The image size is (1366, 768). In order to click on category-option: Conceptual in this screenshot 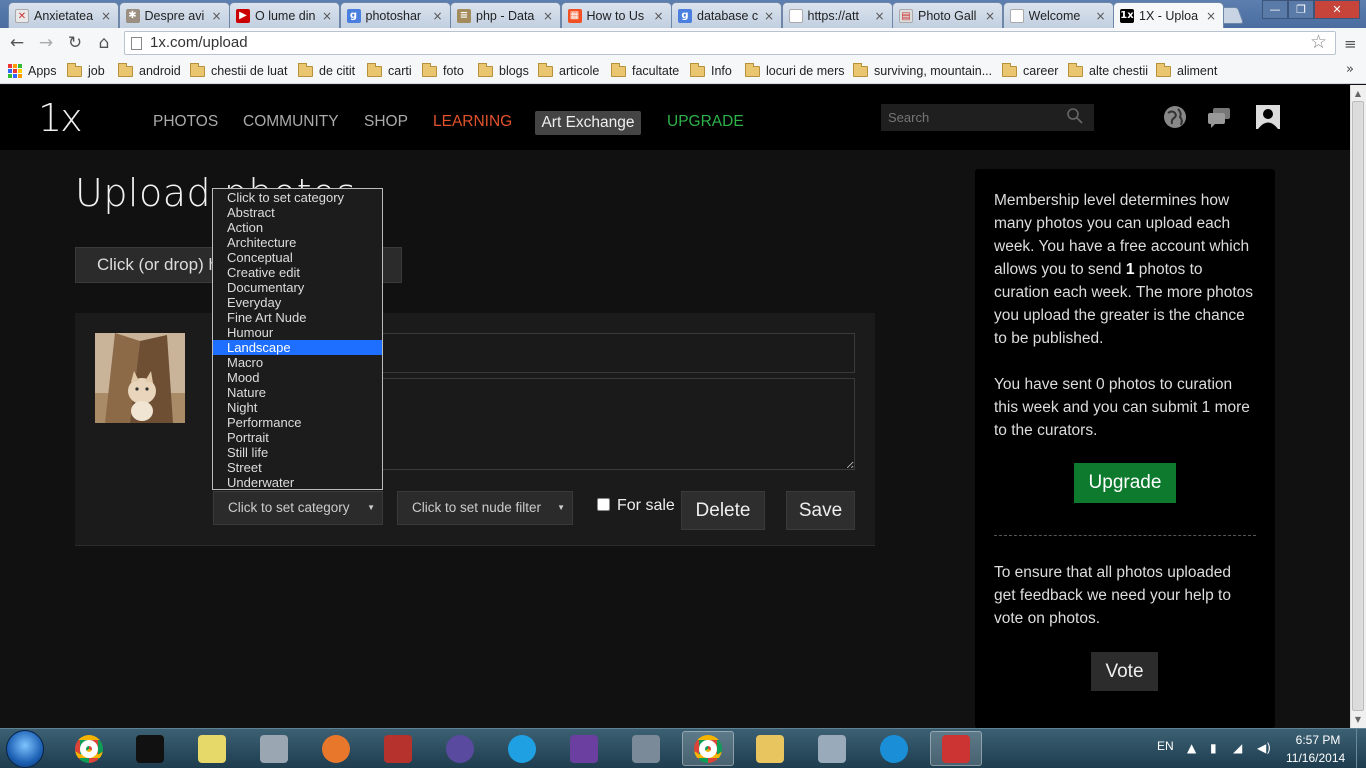, I will do `click(297, 257)`.